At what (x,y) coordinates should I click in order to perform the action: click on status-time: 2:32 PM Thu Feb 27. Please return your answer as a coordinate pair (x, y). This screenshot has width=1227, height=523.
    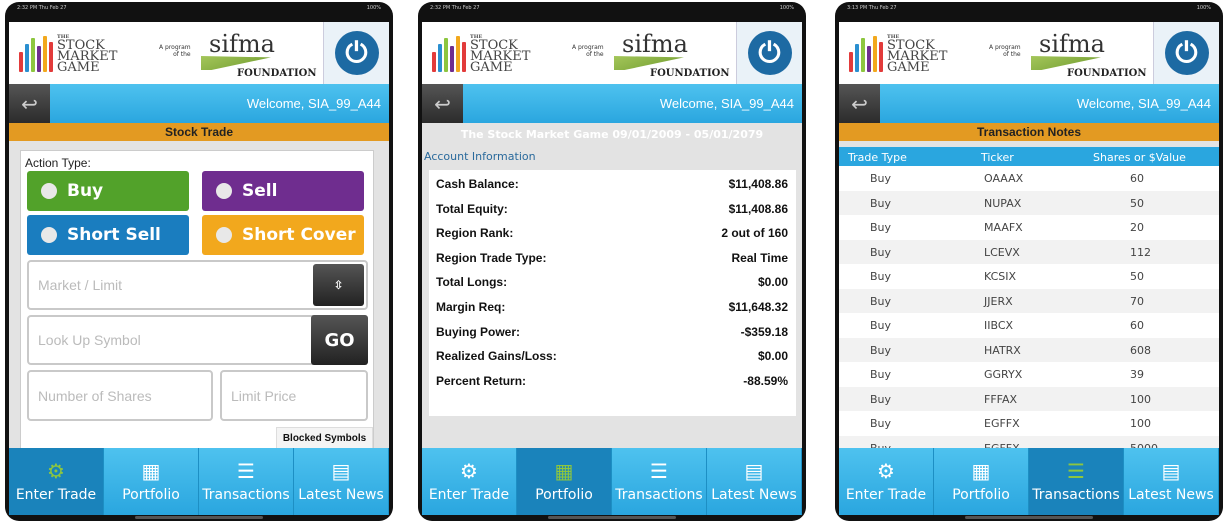
    Looking at the image, I should click on (455, 8).